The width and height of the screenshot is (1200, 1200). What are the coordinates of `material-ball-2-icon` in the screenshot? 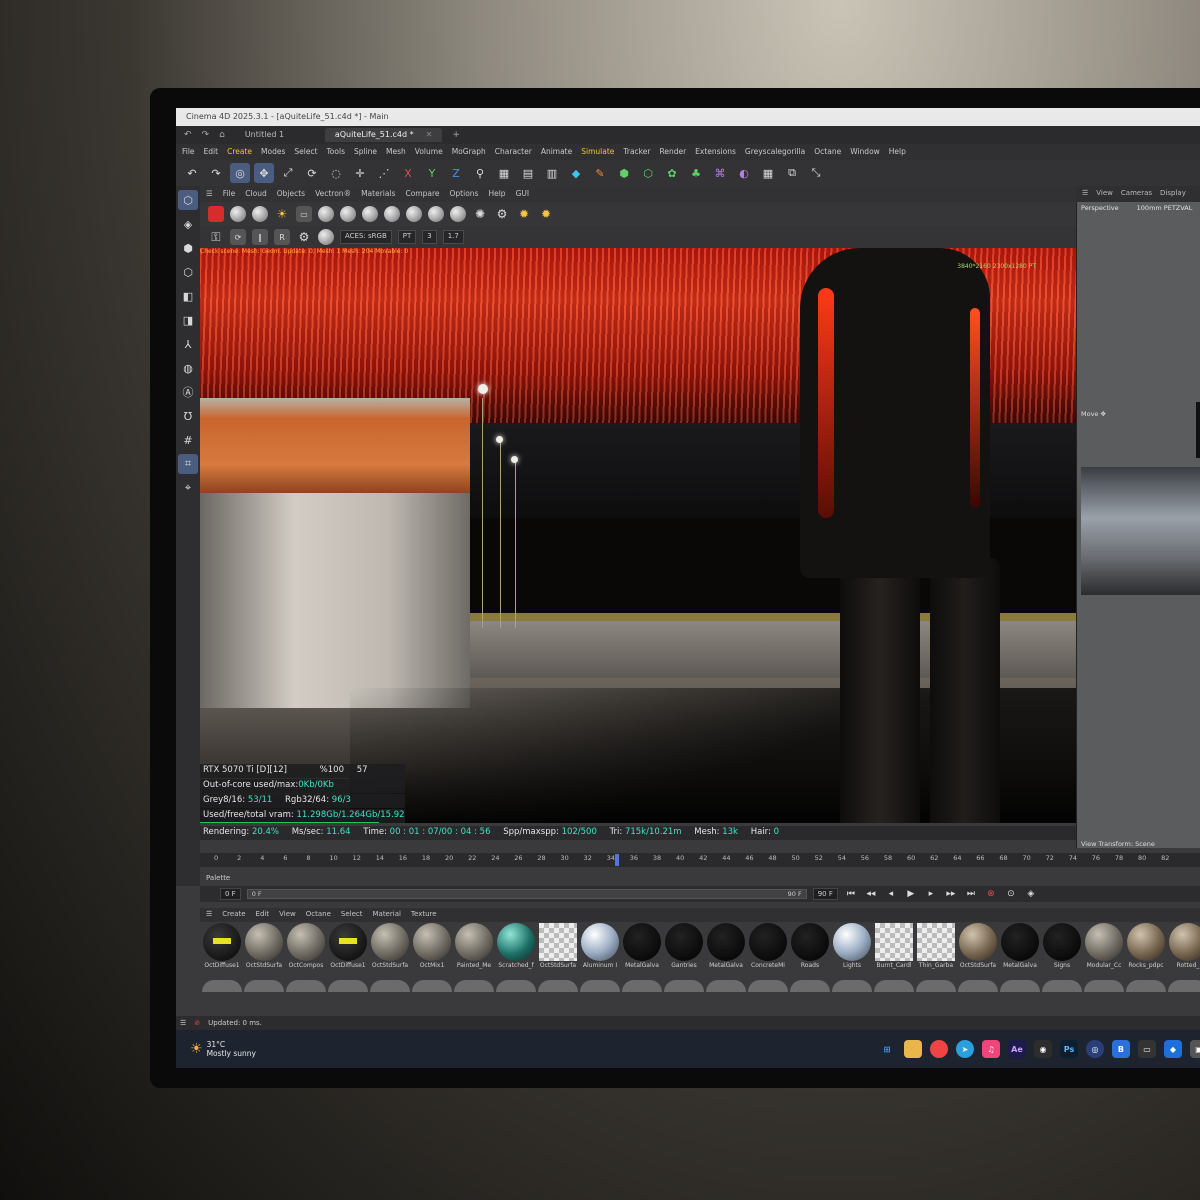 It's located at (392, 214).